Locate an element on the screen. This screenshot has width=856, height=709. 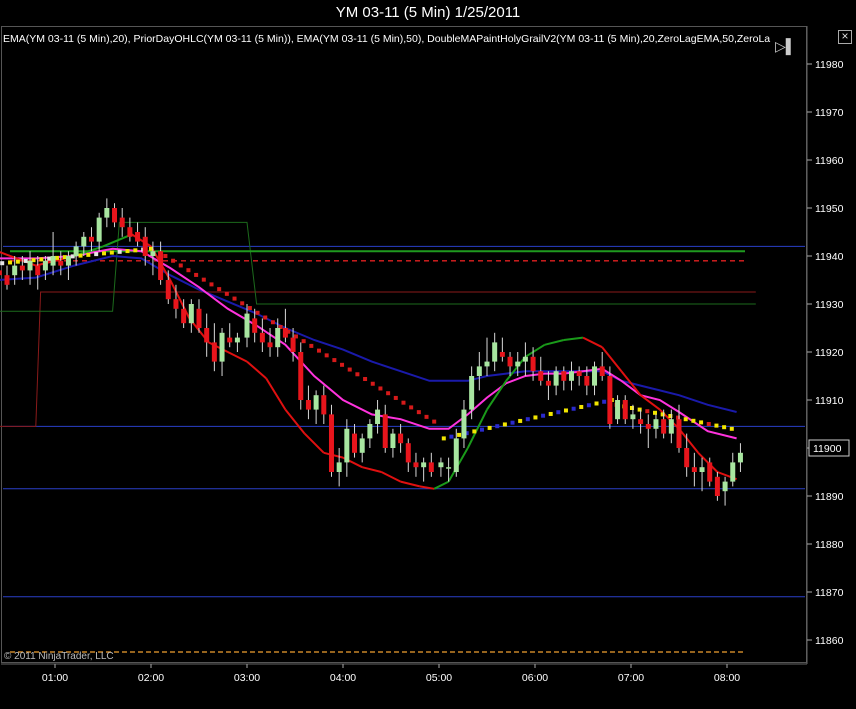
time-tick-label: 05:00 is located at coordinates (439, 678).